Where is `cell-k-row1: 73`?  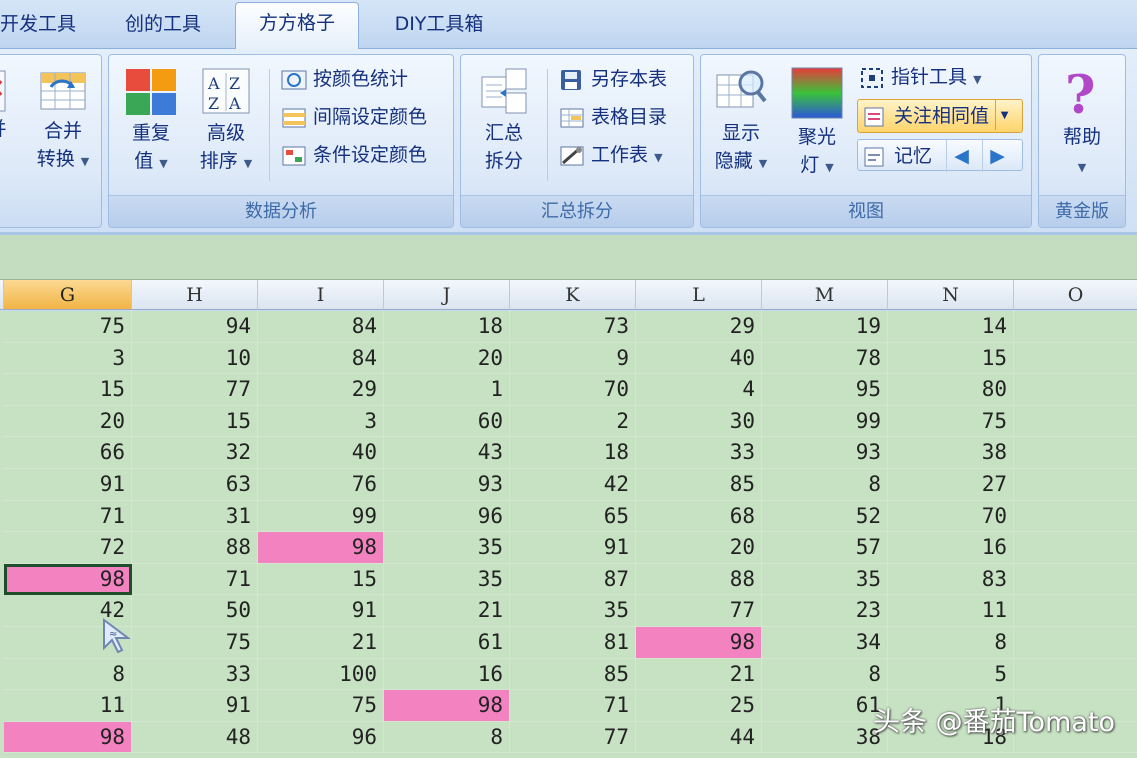
cell-k-row1: 73 is located at coordinates (573, 327).